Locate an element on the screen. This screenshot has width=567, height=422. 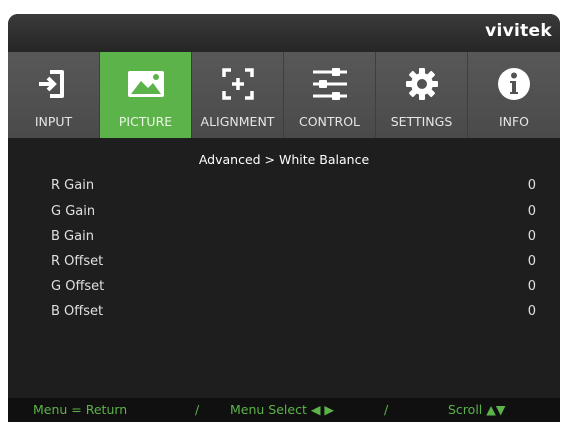
input-icon is located at coordinates (53, 84).